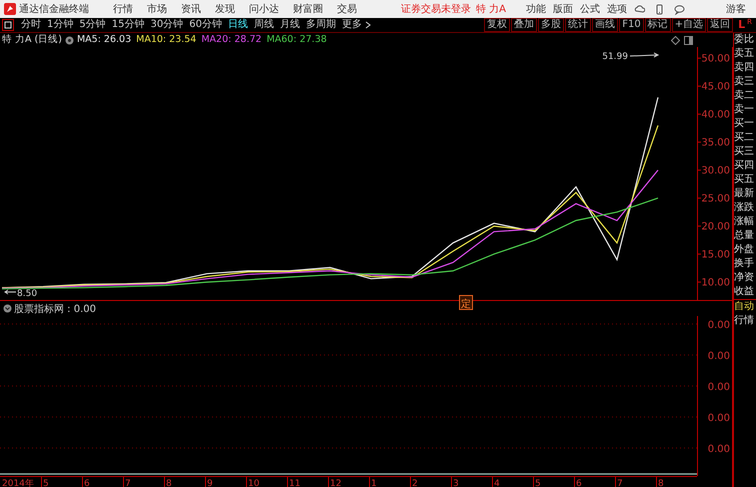  Describe the element at coordinates (744, 68) in the screenshot. I see `quote-field-label: 卖四` at that location.